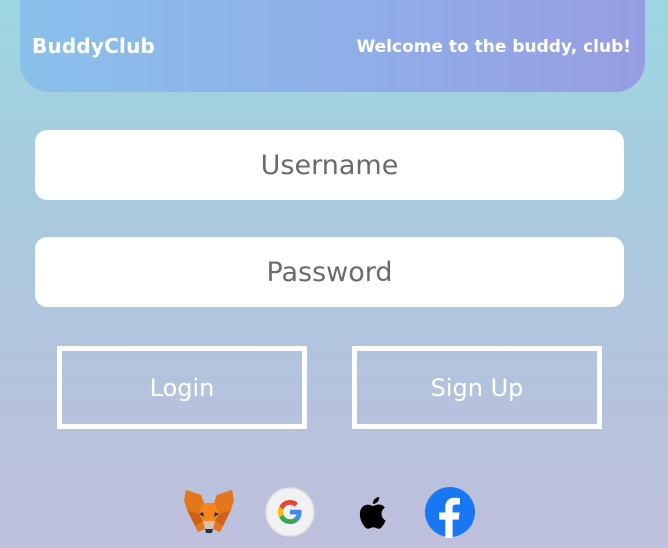 Image resolution: width=668 pixels, height=548 pixels. Describe the element at coordinates (182, 387) in the screenshot. I see `login-button: Login` at that location.